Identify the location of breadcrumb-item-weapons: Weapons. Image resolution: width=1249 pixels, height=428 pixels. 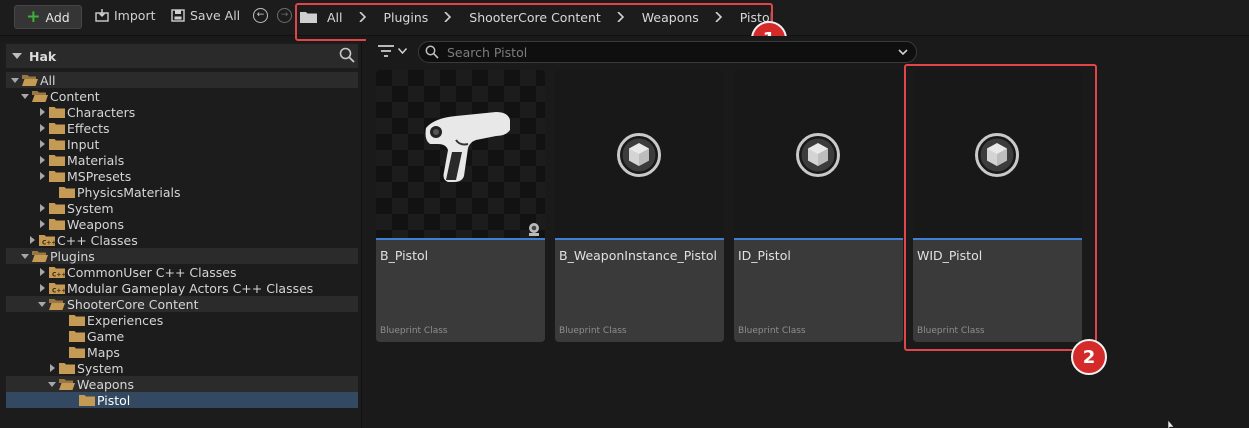
(670, 17).